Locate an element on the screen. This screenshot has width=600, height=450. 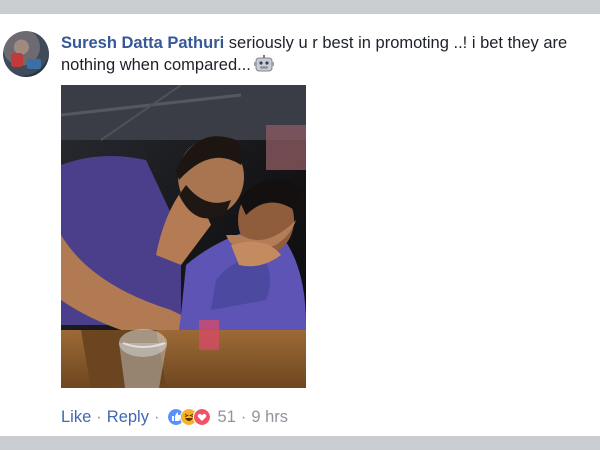
reaction-count: 51 is located at coordinates (226, 417).